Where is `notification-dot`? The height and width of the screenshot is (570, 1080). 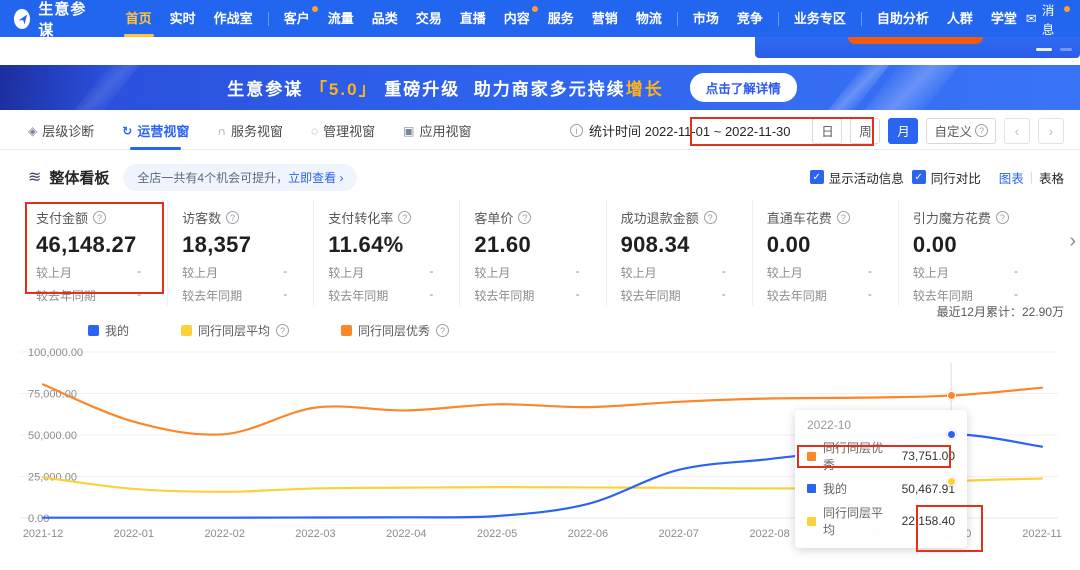
notification-dot is located at coordinates (314, 9).